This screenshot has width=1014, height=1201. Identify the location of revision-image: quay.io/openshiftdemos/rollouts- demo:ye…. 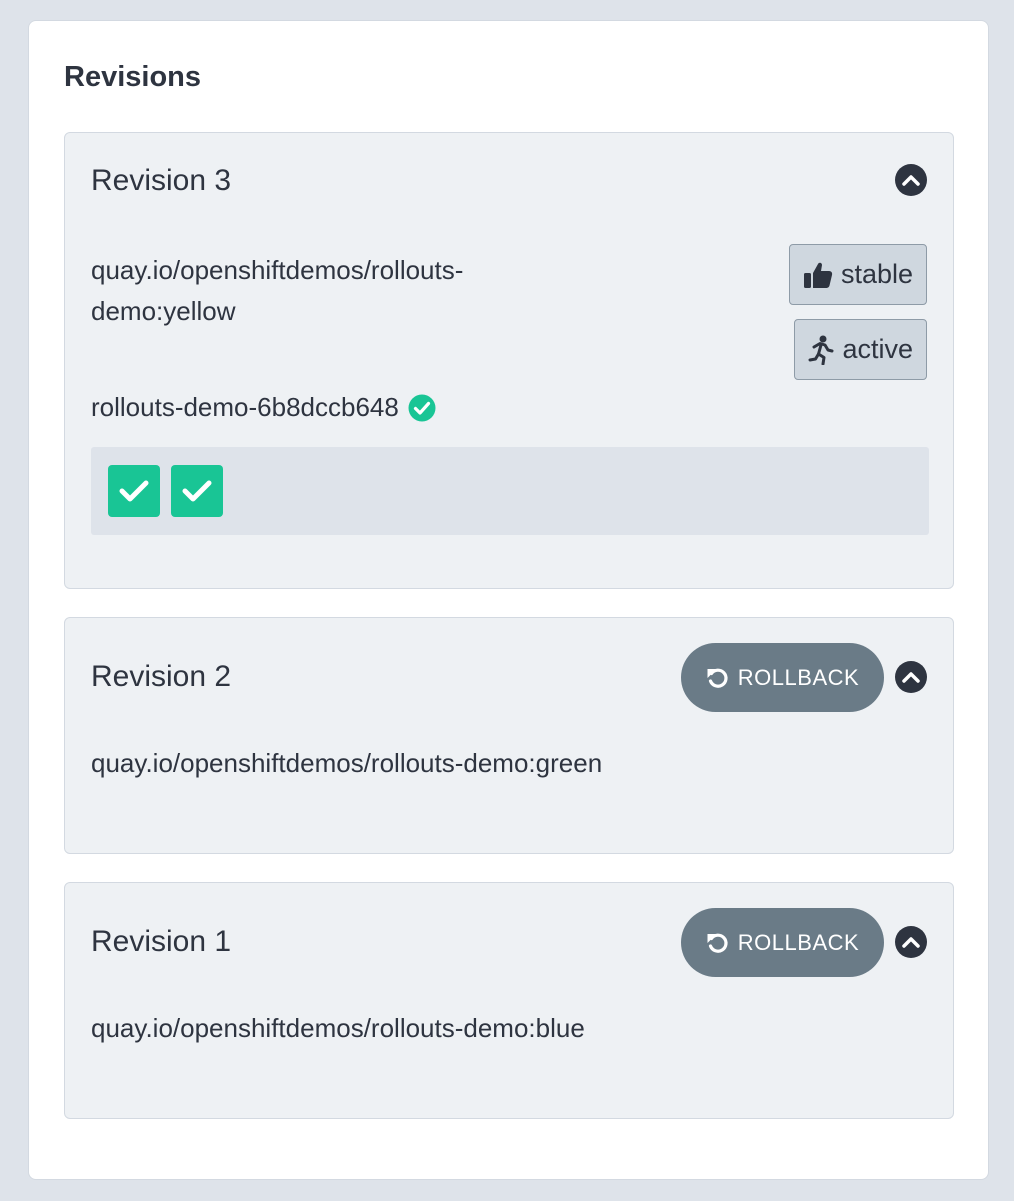
(277, 291).